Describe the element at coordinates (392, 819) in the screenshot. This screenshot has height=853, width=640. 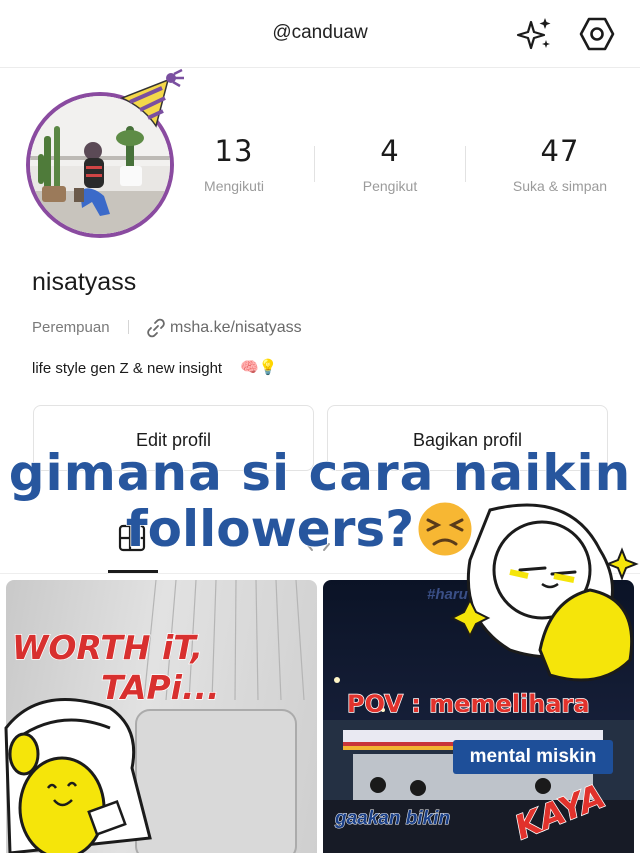
I see `post-caption-bottom: gaakan bikin` at that location.